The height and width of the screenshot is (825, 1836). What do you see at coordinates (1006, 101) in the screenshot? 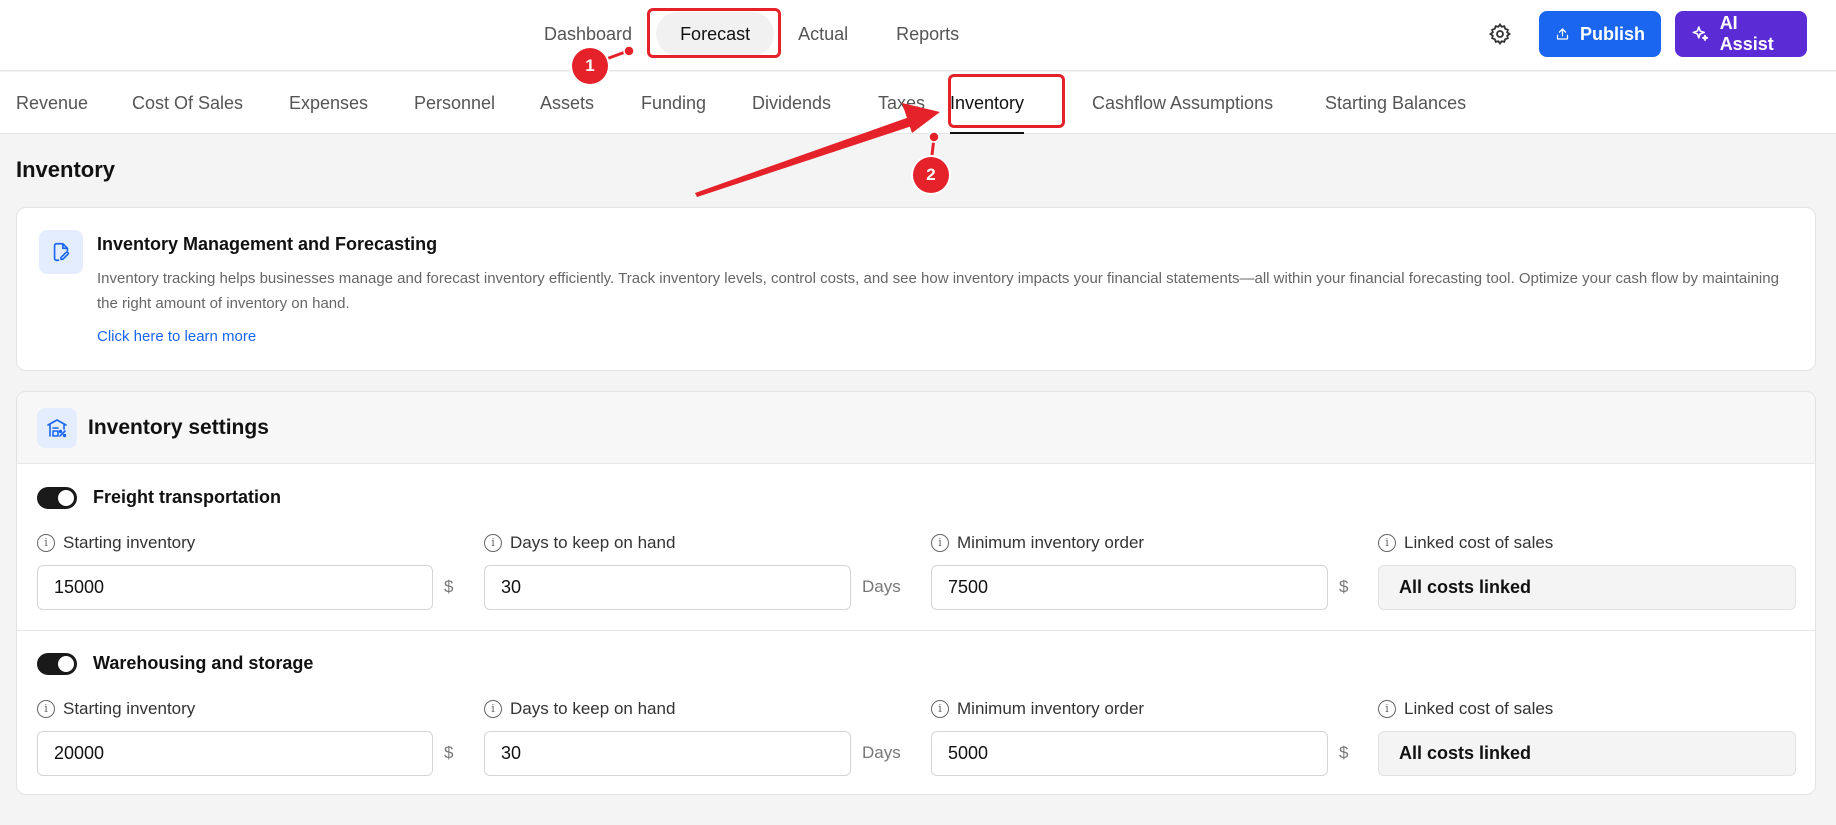
I see `highlight-inventory` at bounding box center [1006, 101].